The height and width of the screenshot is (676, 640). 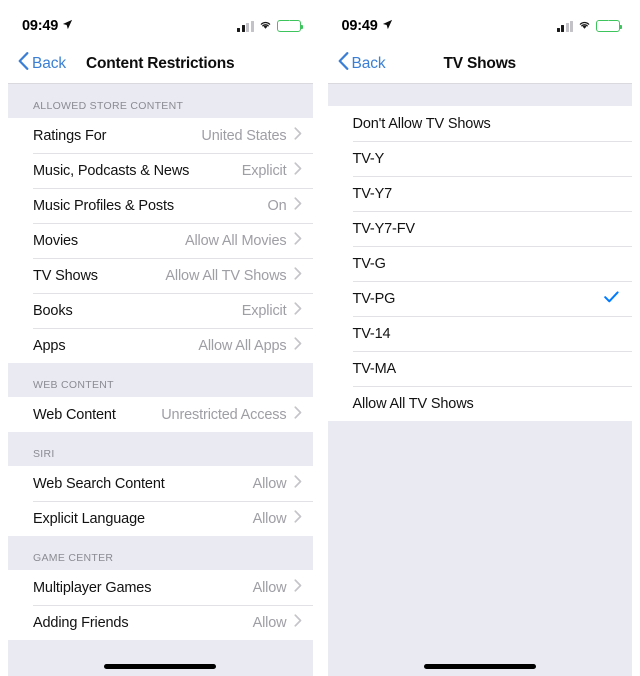 I want to click on row-label: TV-MA, so click(x=374, y=368).